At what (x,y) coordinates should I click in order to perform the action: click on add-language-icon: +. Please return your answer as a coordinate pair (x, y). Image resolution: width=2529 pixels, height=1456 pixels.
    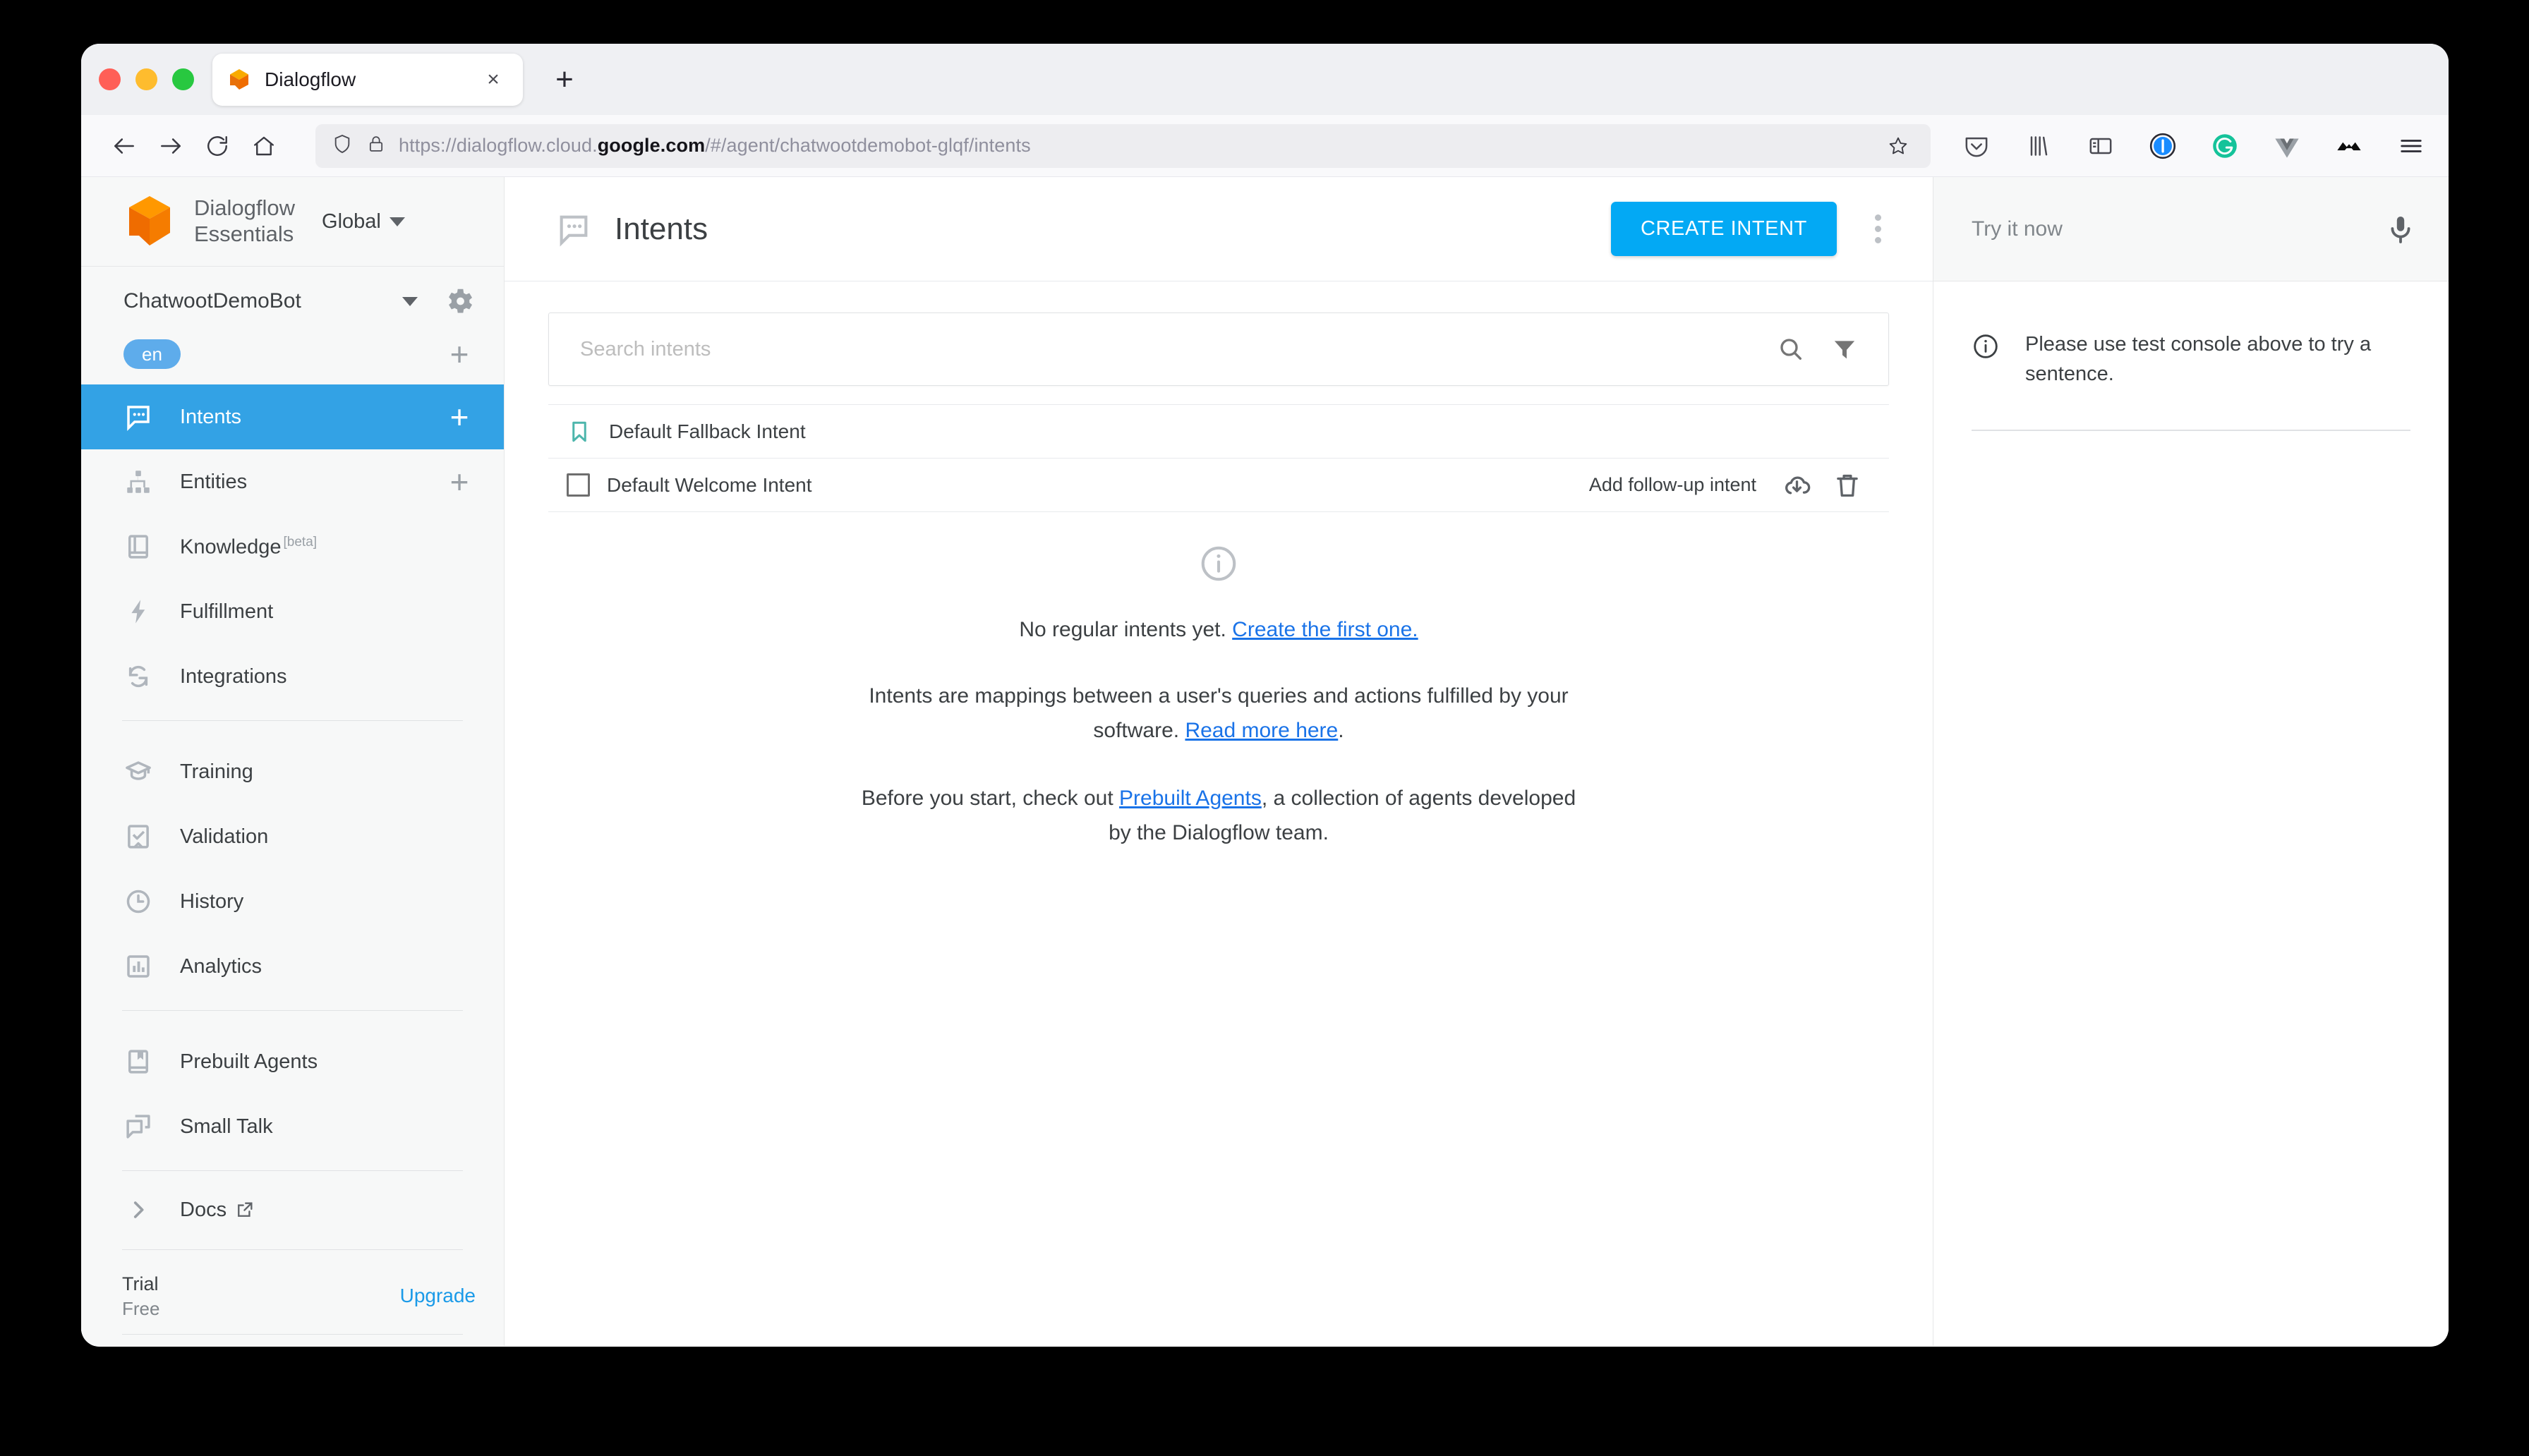
    Looking at the image, I should click on (459, 354).